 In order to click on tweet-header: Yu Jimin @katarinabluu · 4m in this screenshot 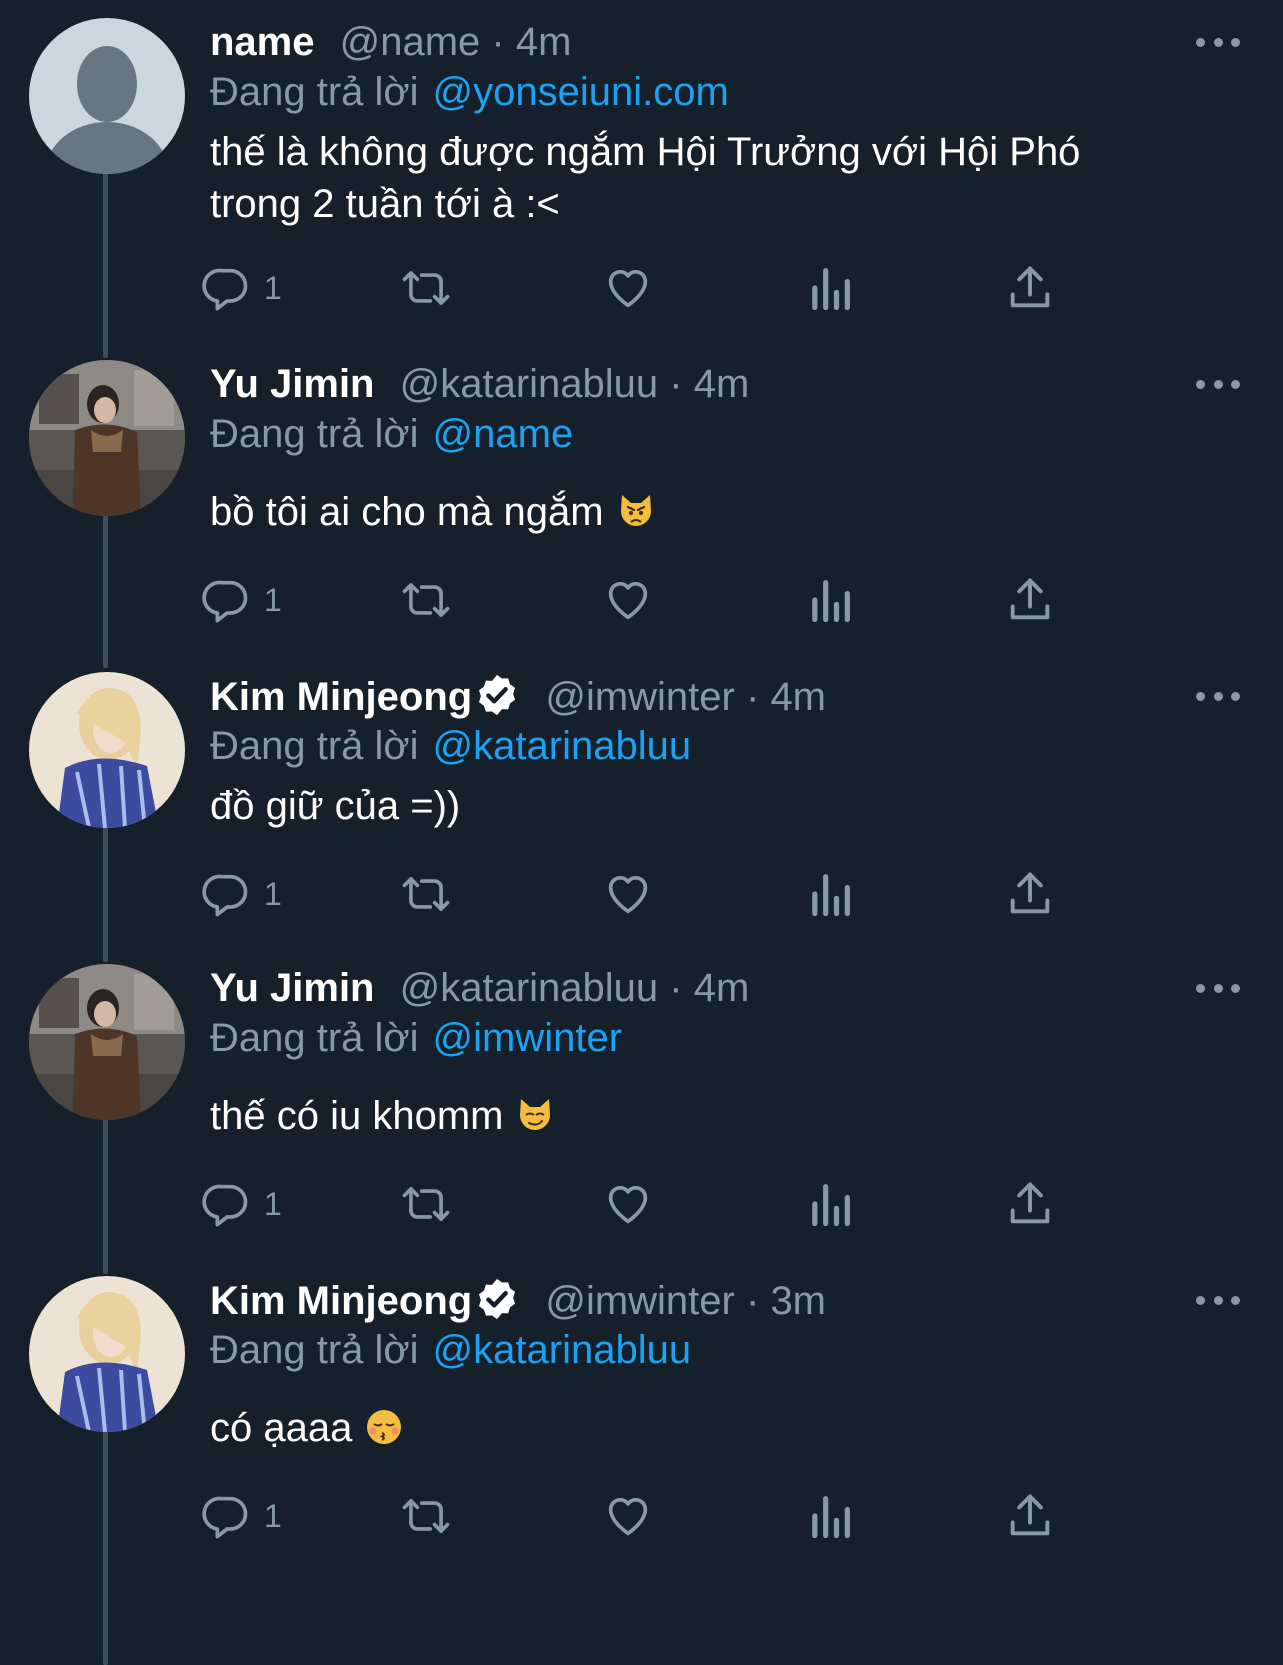, I will do `click(726, 988)`.